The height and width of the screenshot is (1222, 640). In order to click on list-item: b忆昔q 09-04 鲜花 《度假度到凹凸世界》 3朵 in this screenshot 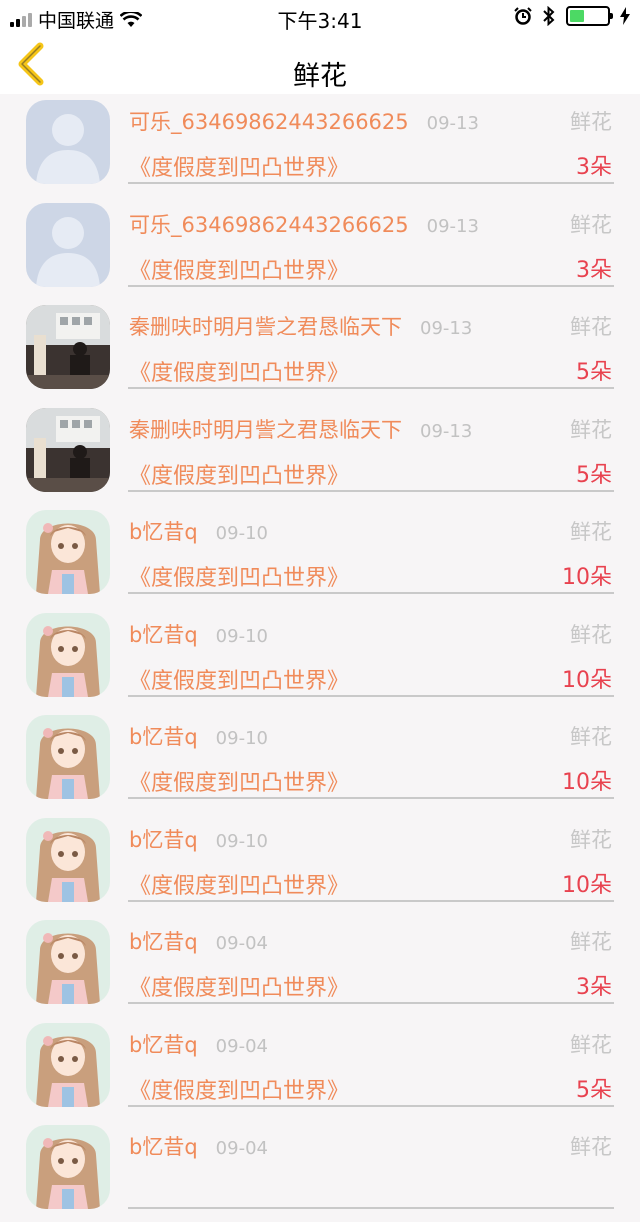, I will do `click(320, 965)`.